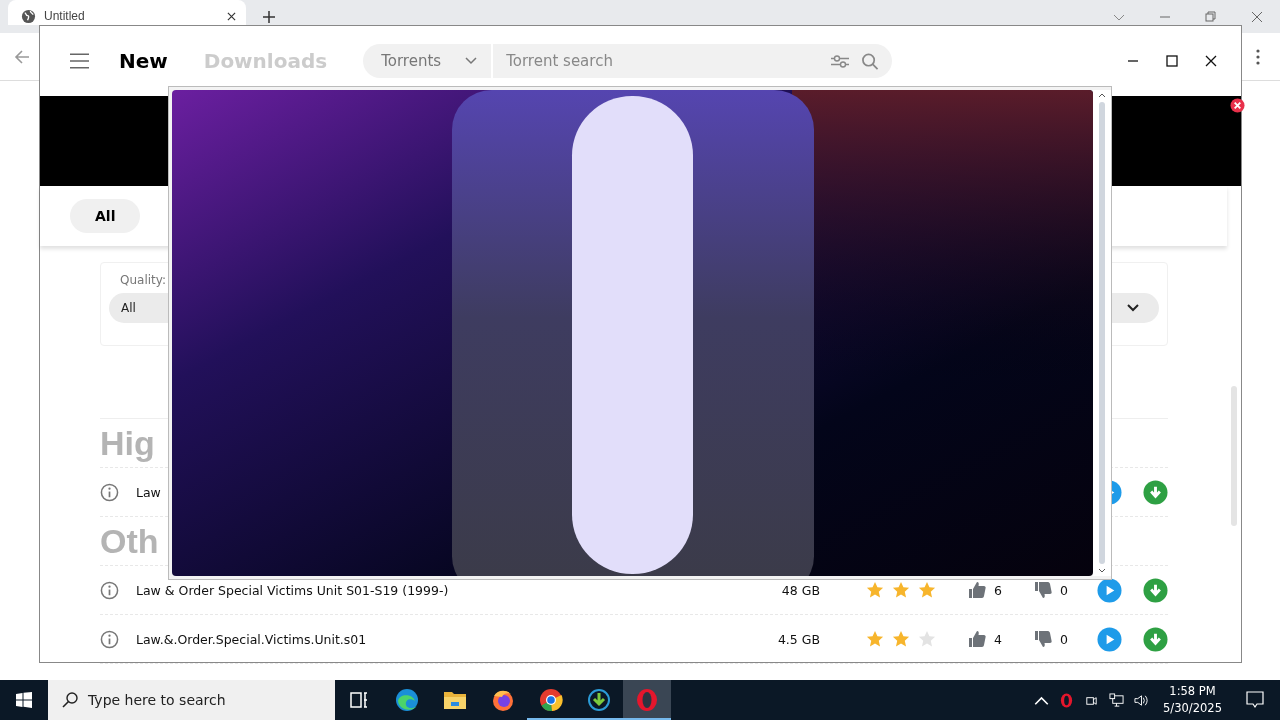  I want to click on notification-icon, so click(1255, 700).